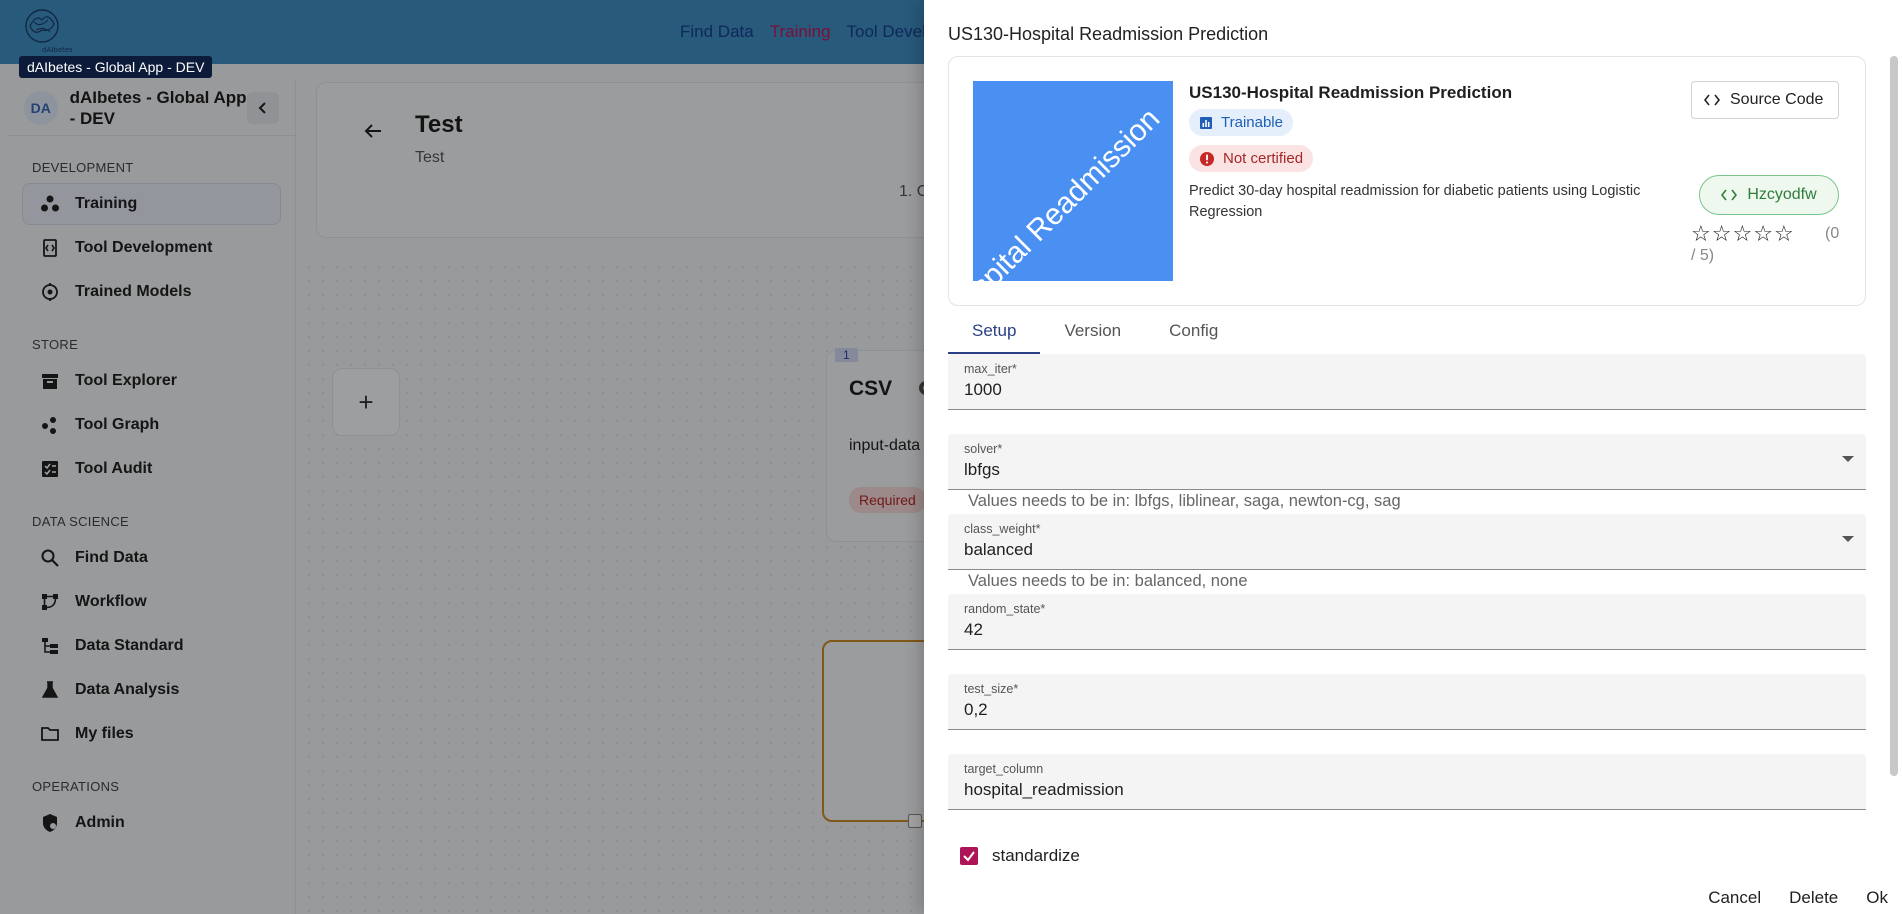 The image size is (1902, 914). I want to click on field-value: lbfgs, so click(982, 469).